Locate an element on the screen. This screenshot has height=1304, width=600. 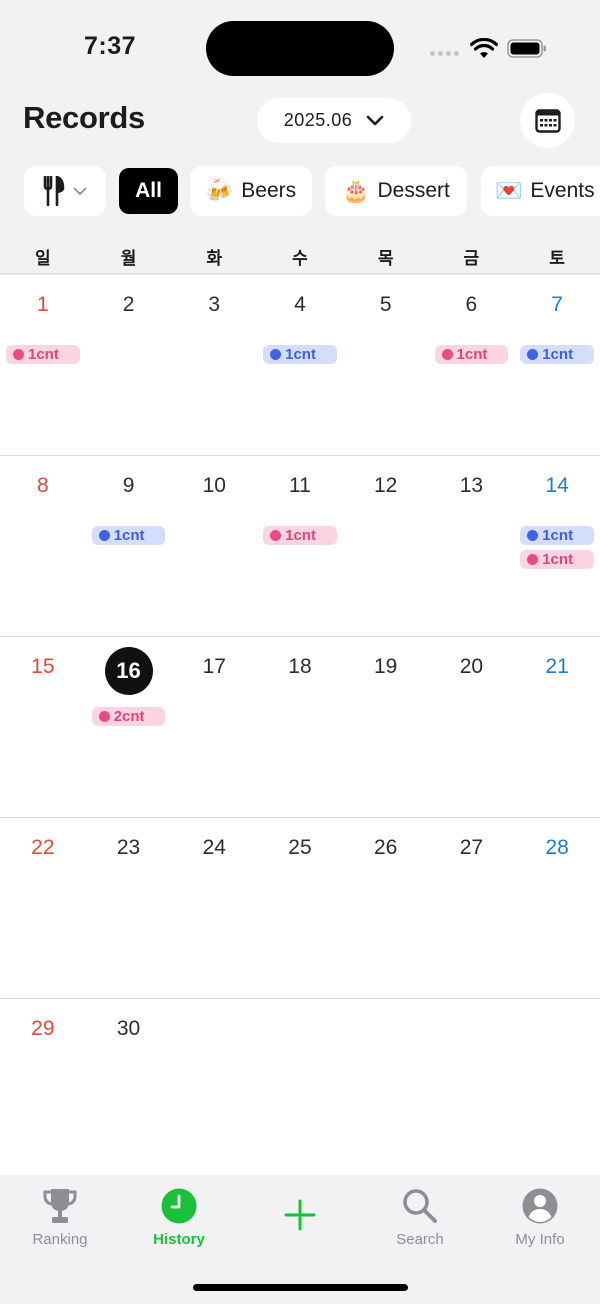
weekday-label: 화 is located at coordinates (214, 258).